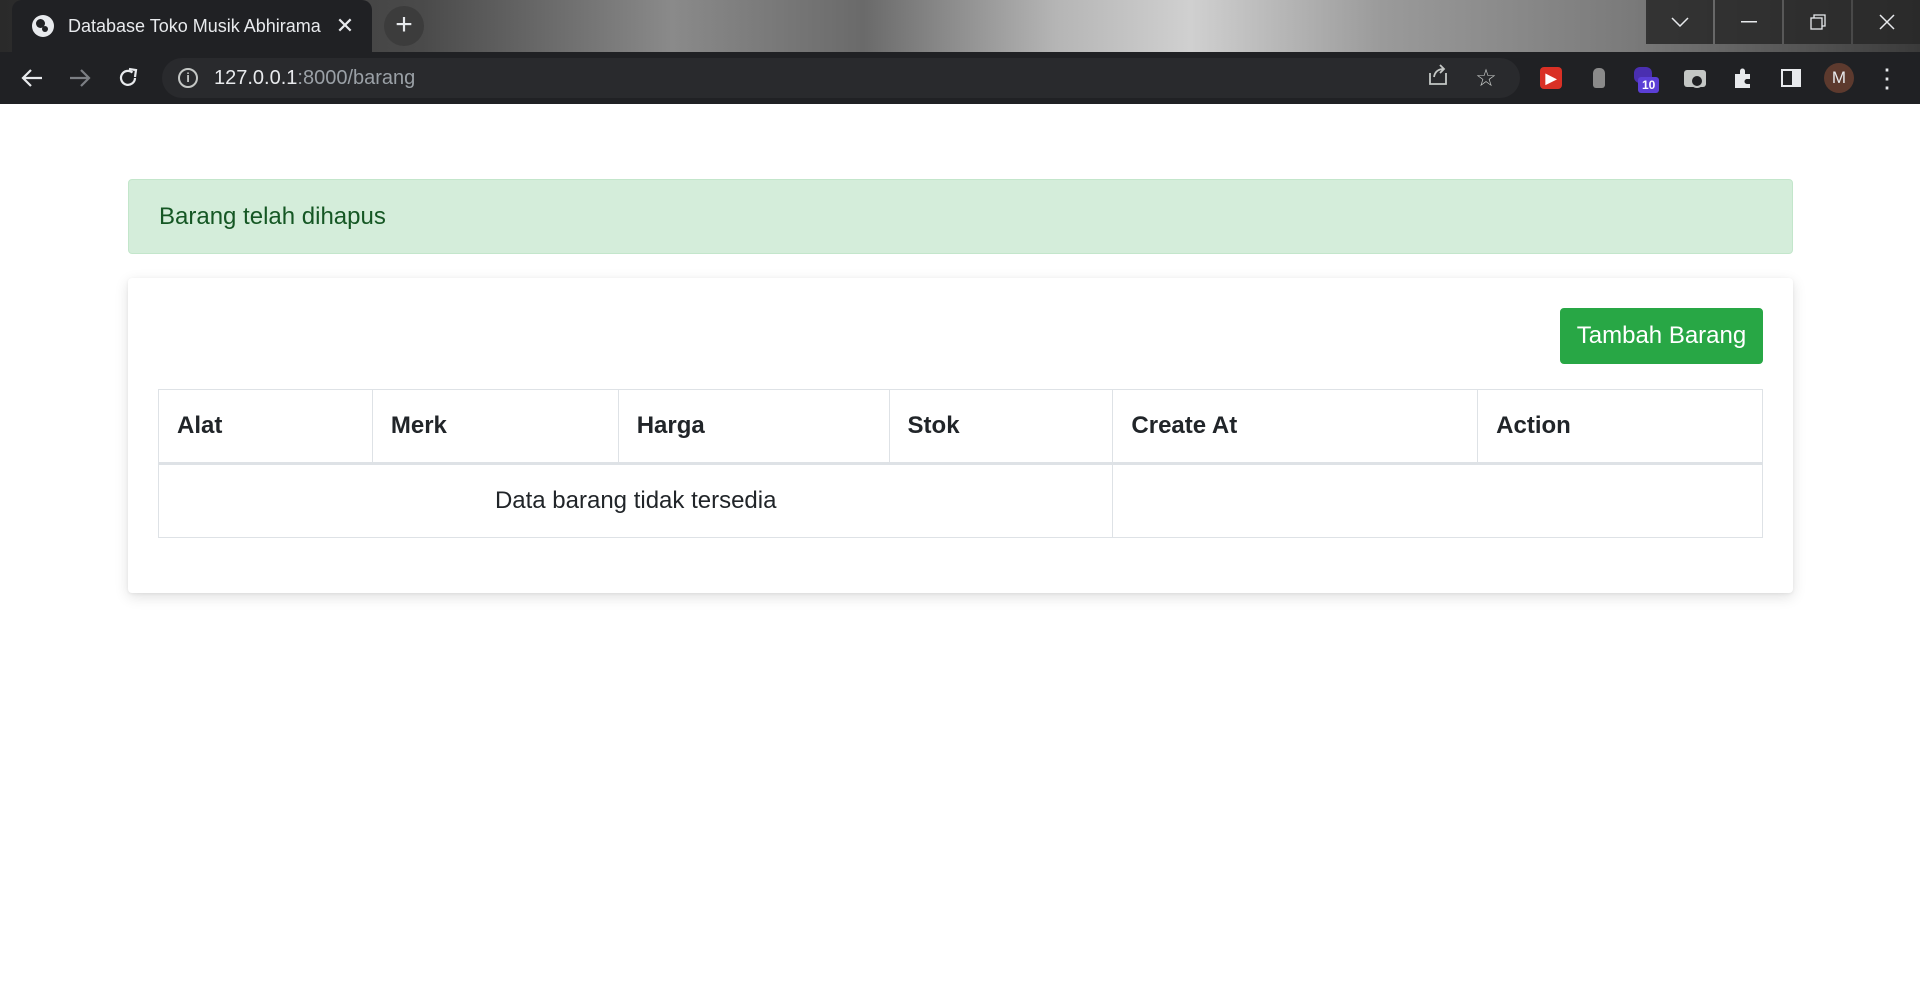 The width and height of the screenshot is (1920, 1007). What do you see at coordinates (1791, 78) in the screenshot?
I see `side-panel-icon` at bounding box center [1791, 78].